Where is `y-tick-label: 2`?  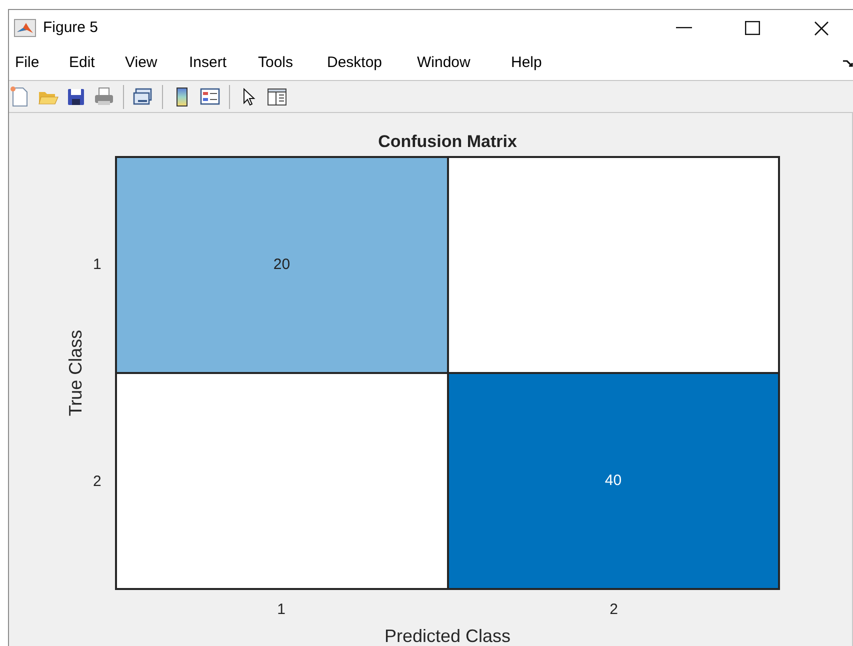
y-tick-label: 2 is located at coordinates (97, 481).